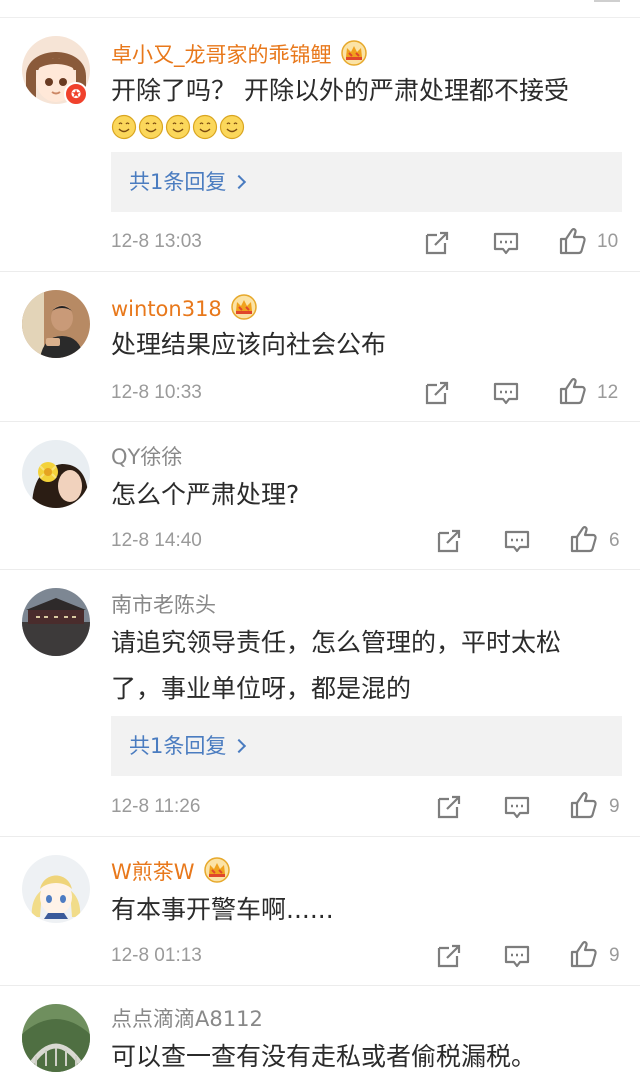 The width and height of the screenshot is (640, 1089). What do you see at coordinates (156, 540) in the screenshot?
I see `comment-time: 12-8 14:40` at bounding box center [156, 540].